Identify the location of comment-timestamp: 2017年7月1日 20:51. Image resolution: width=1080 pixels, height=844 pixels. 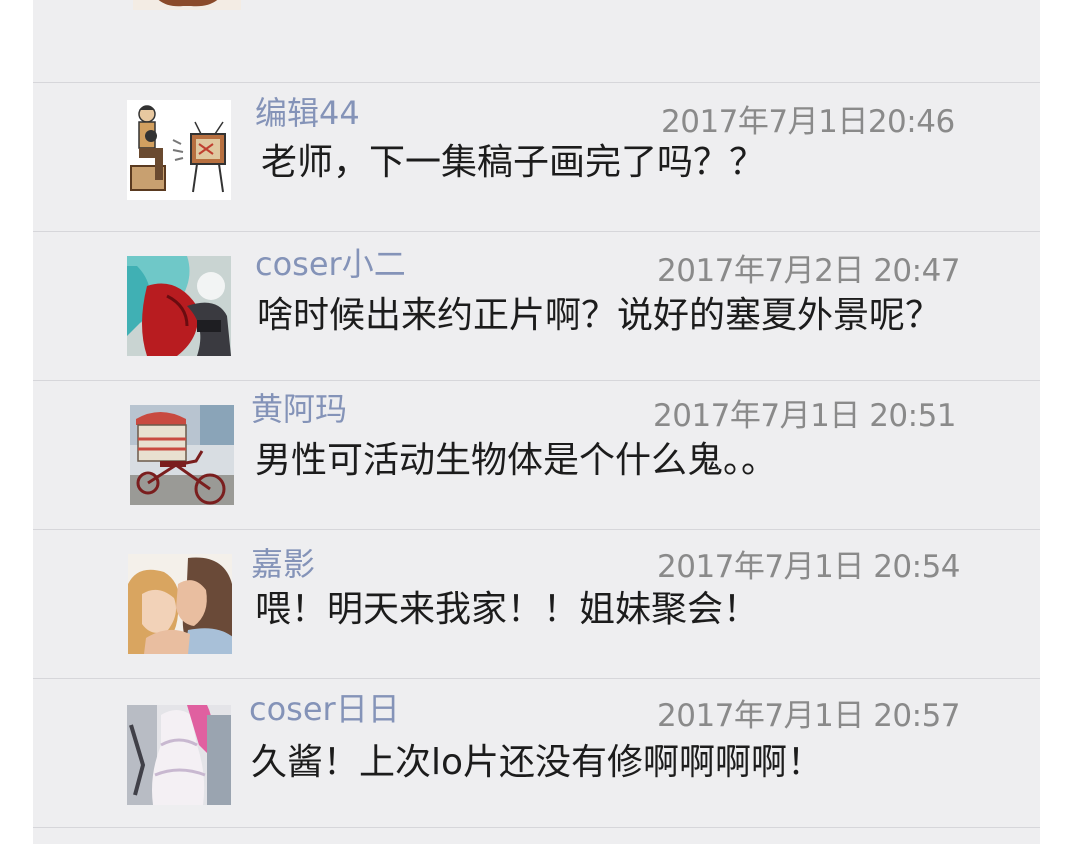
(805, 416).